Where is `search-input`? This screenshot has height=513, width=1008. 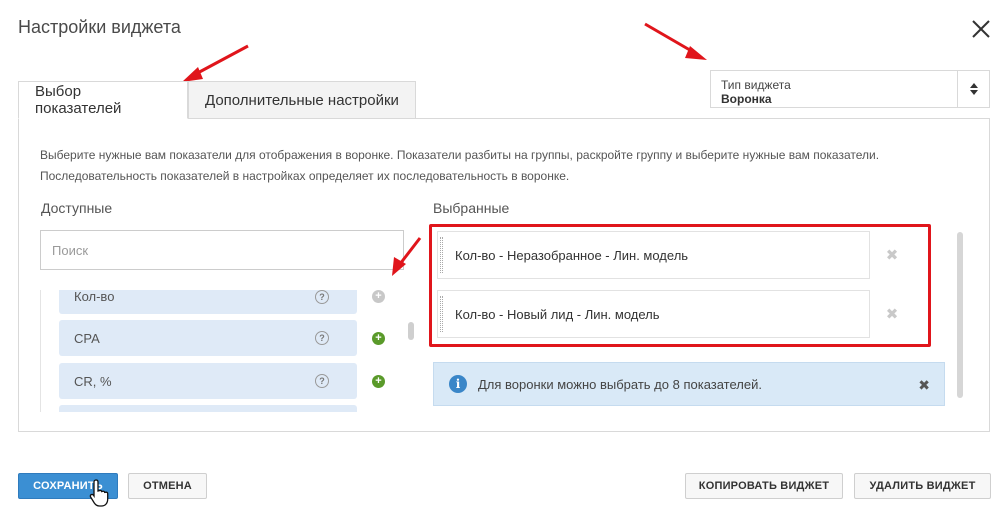
search-input is located at coordinates (222, 250).